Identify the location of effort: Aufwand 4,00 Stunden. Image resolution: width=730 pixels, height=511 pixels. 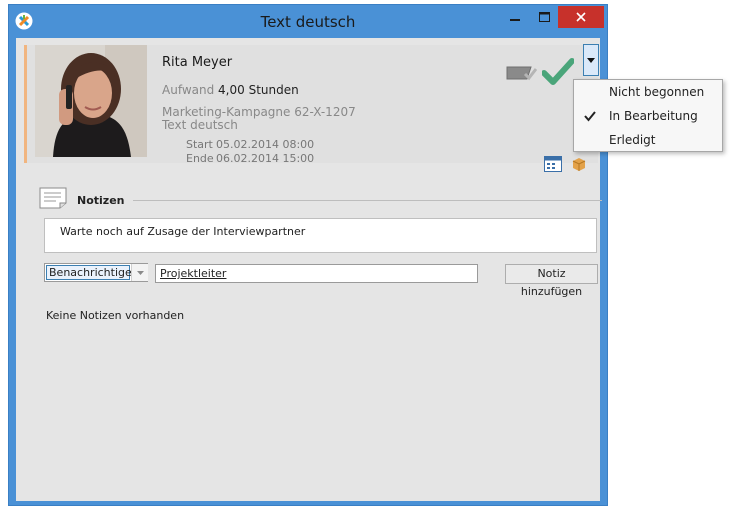
(230, 90).